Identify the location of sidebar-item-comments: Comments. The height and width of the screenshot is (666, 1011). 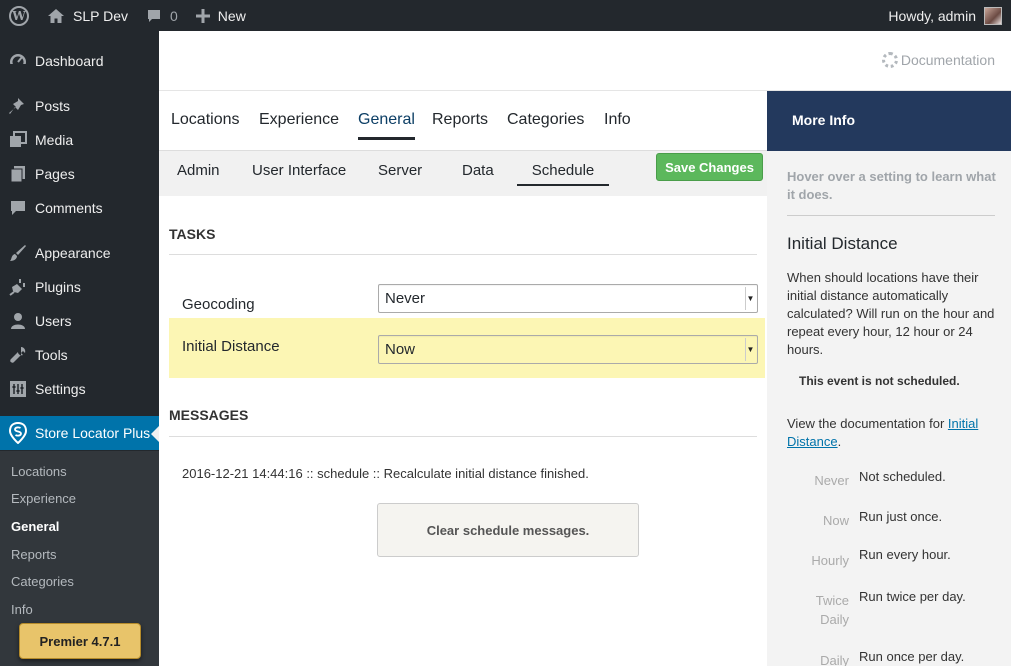
(79, 208).